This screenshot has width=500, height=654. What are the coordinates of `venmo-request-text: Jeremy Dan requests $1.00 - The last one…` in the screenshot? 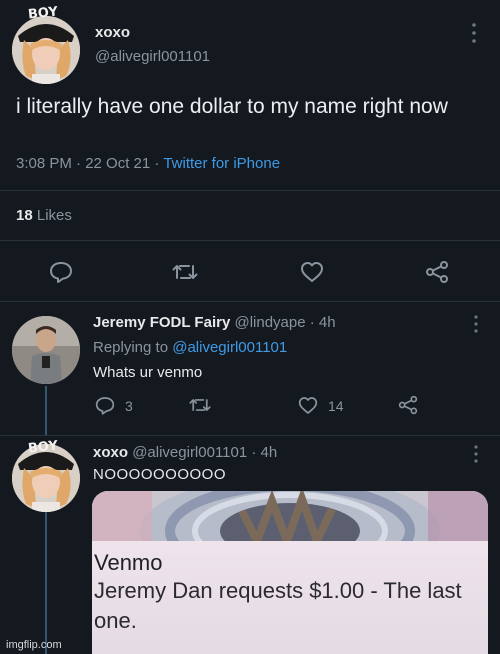 It's located at (278, 605).